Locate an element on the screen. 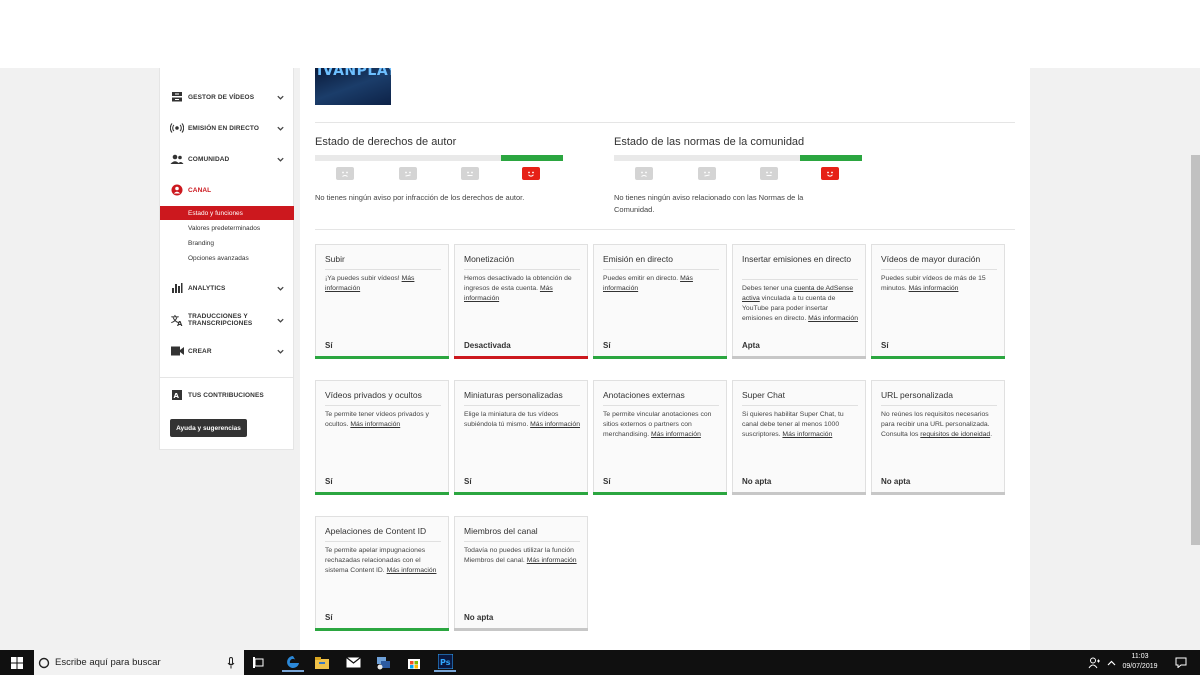  task-view-icon is located at coordinates (259, 662).